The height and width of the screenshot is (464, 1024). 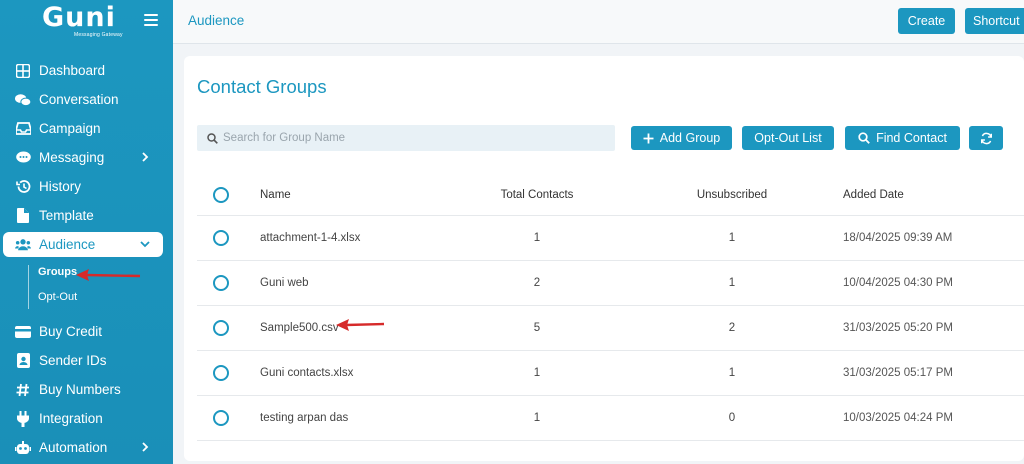 What do you see at coordinates (23, 448) in the screenshot?
I see `robot-icon` at bounding box center [23, 448].